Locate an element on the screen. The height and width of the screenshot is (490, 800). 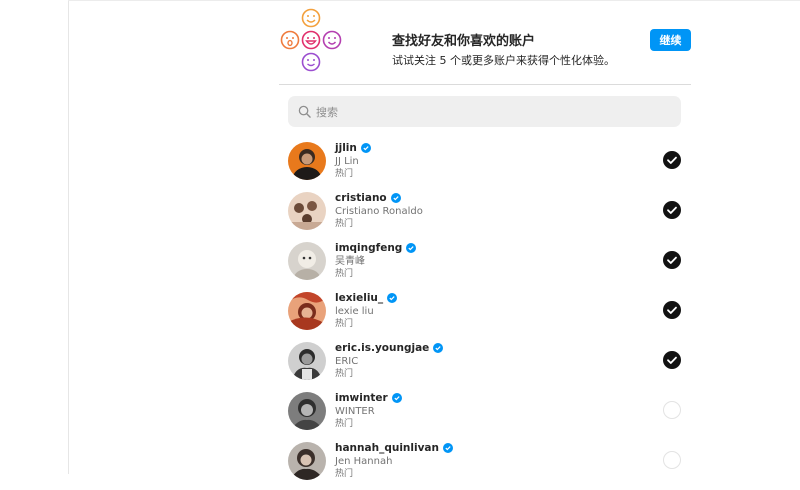
user-row: cristiano Cristiano Ronaldo 热门 is located at coordinates (488, 216).